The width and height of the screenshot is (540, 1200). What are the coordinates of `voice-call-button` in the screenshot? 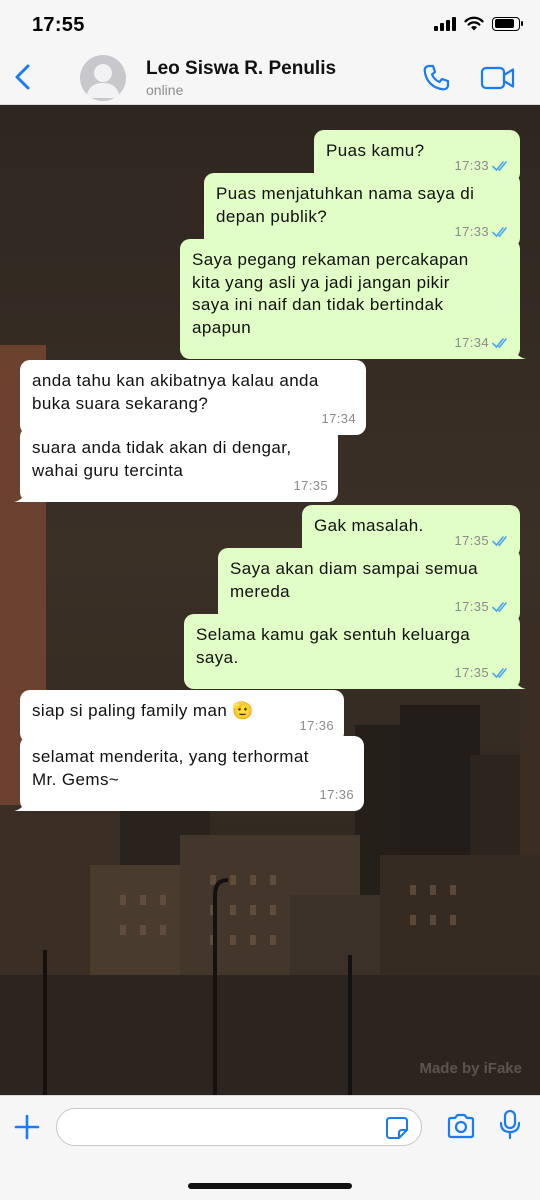 It's located at (436, 78).